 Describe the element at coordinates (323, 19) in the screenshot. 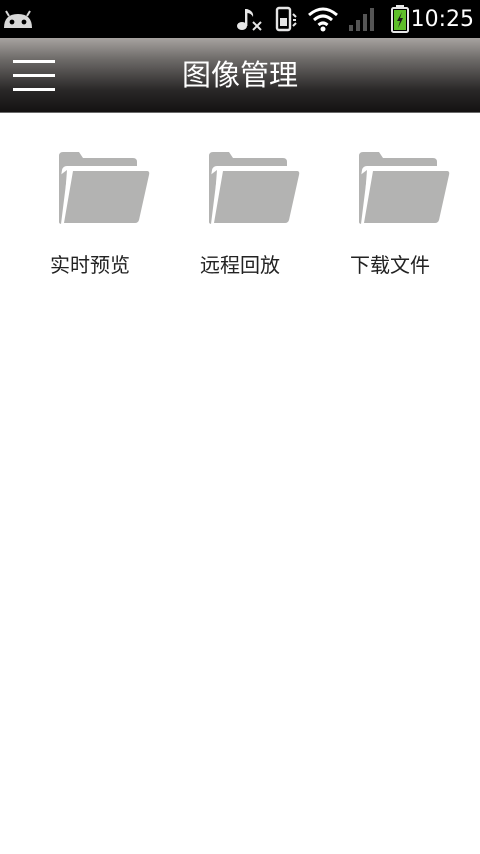

I see `wifi-icon` at that location.